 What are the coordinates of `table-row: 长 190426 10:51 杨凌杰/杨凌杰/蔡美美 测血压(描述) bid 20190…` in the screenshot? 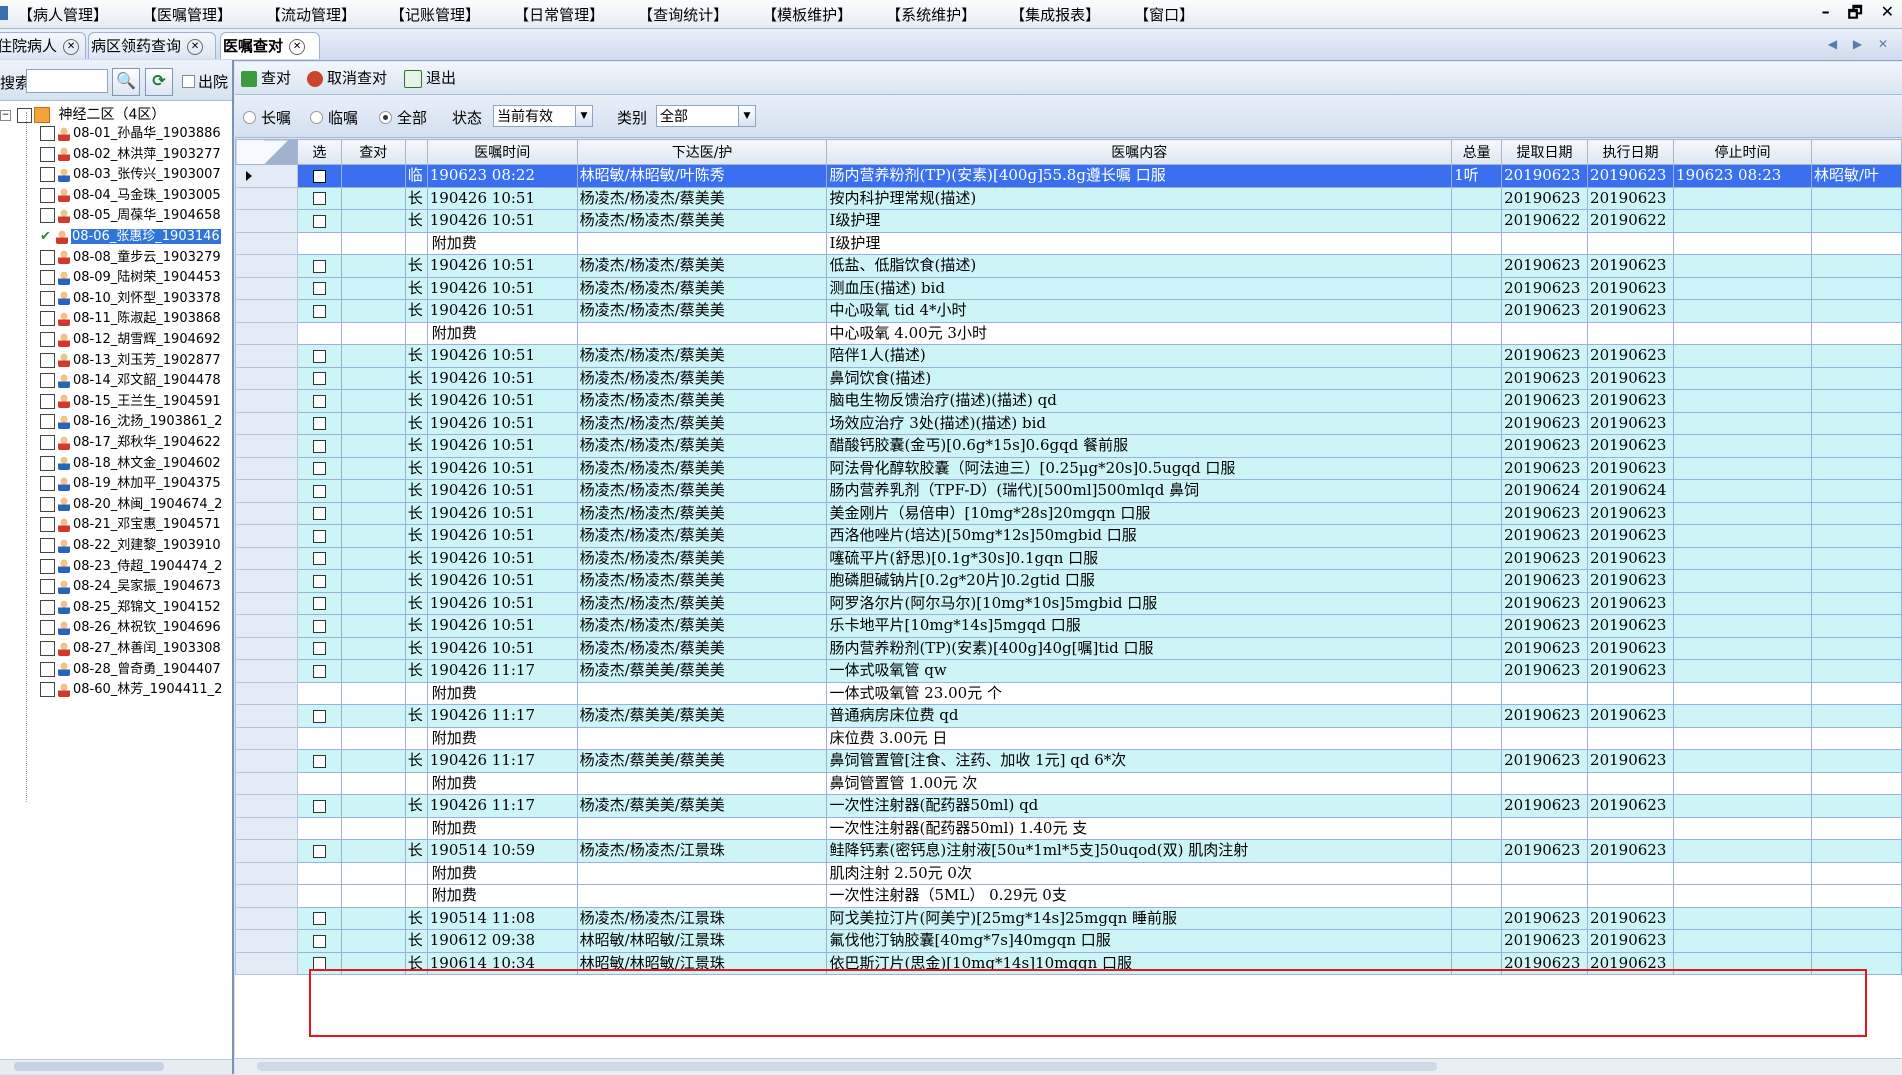 It's located at (1068, 288).